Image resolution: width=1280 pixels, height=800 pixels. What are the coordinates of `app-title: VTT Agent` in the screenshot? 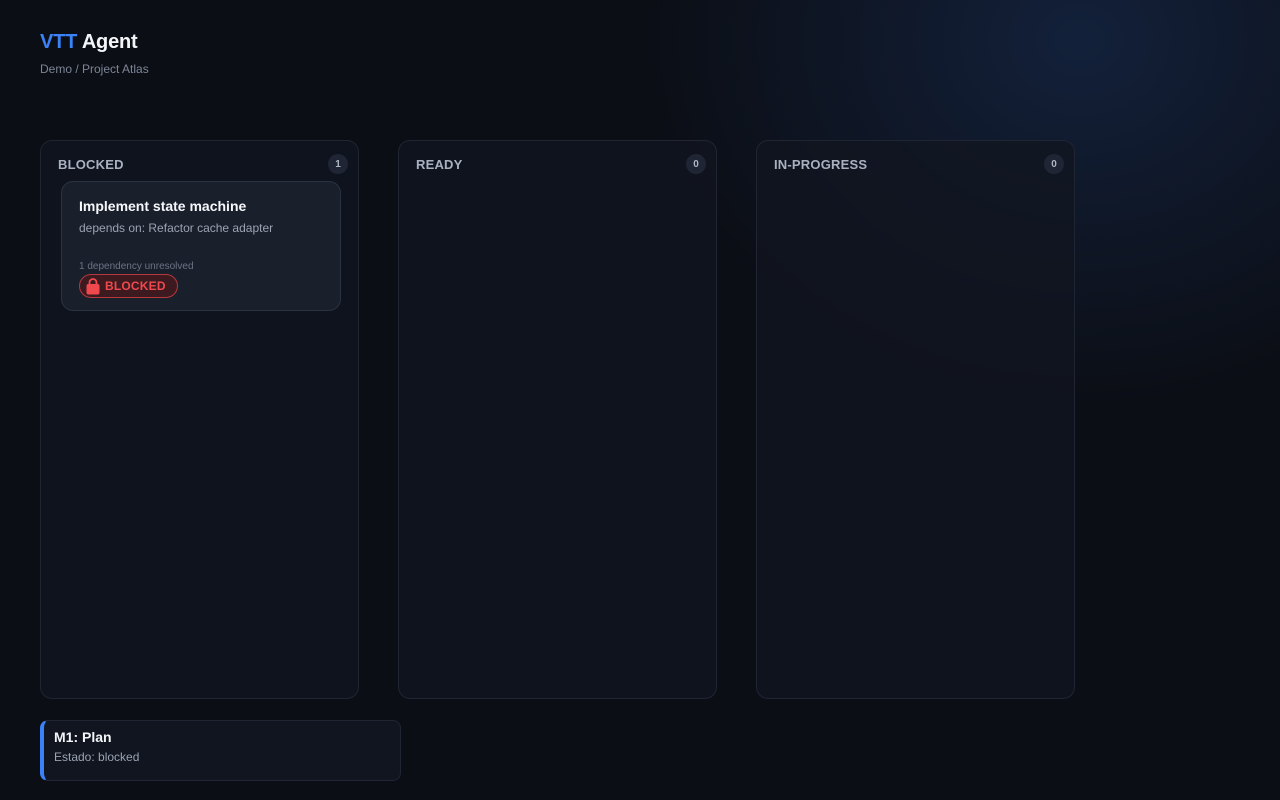 It's located at (94, 42).